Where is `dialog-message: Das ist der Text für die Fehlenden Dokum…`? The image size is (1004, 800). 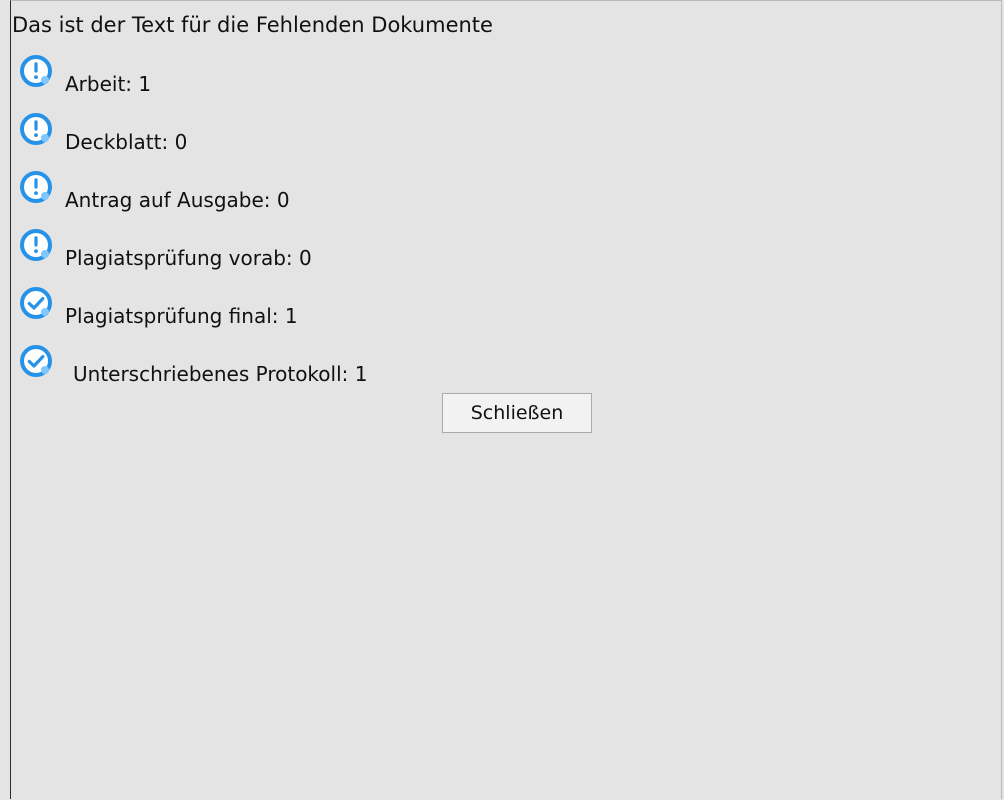 dialog-message: Das ist der Text für die Fehlenden Dokum… is located at coordinates (252, 25).